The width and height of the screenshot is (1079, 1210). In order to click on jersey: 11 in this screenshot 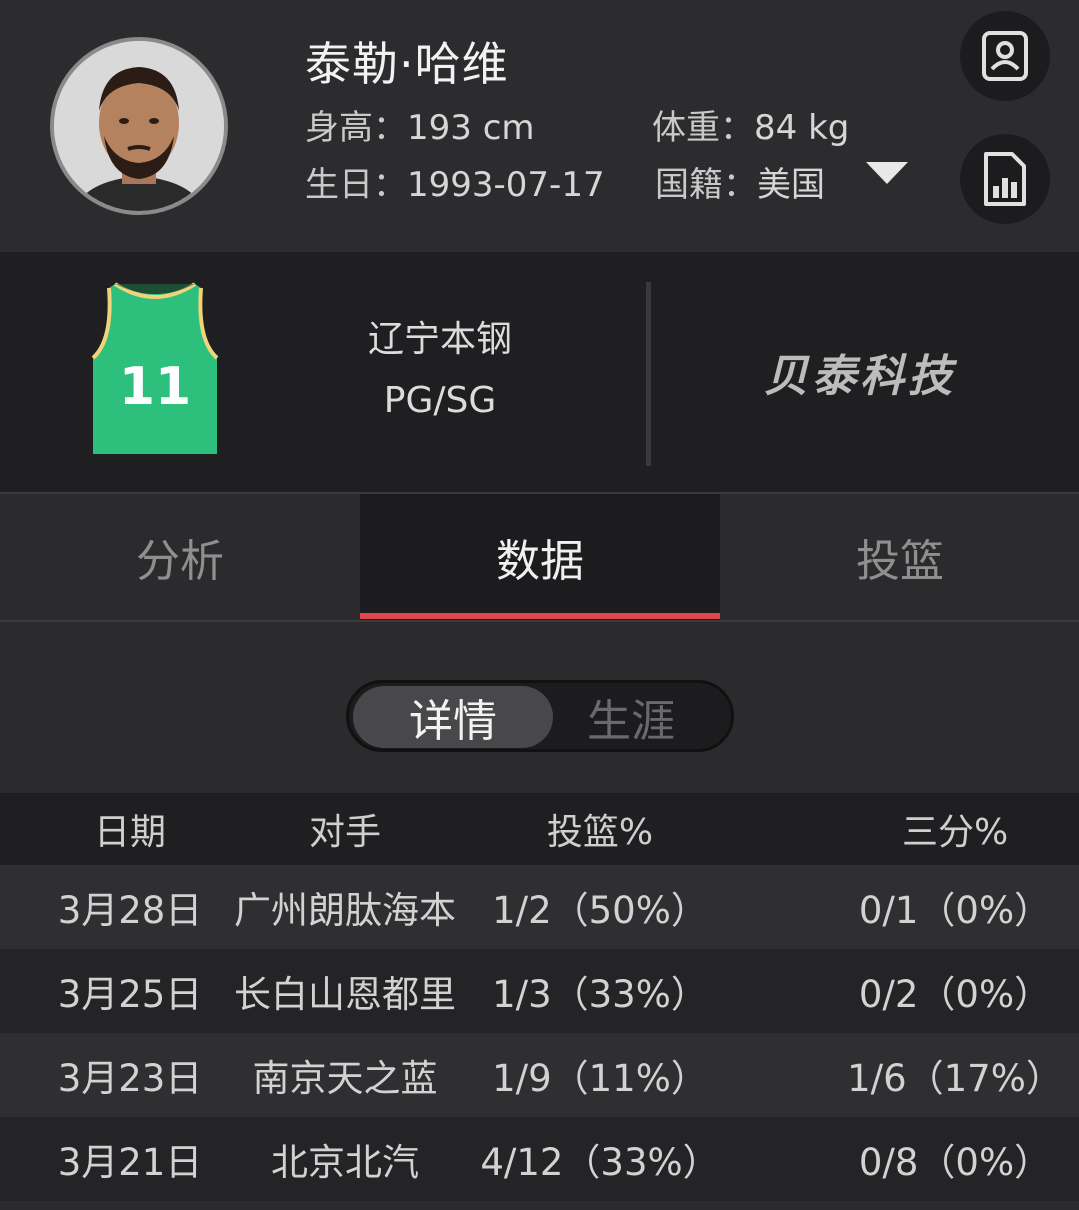, I will do `click(155, 370)`.